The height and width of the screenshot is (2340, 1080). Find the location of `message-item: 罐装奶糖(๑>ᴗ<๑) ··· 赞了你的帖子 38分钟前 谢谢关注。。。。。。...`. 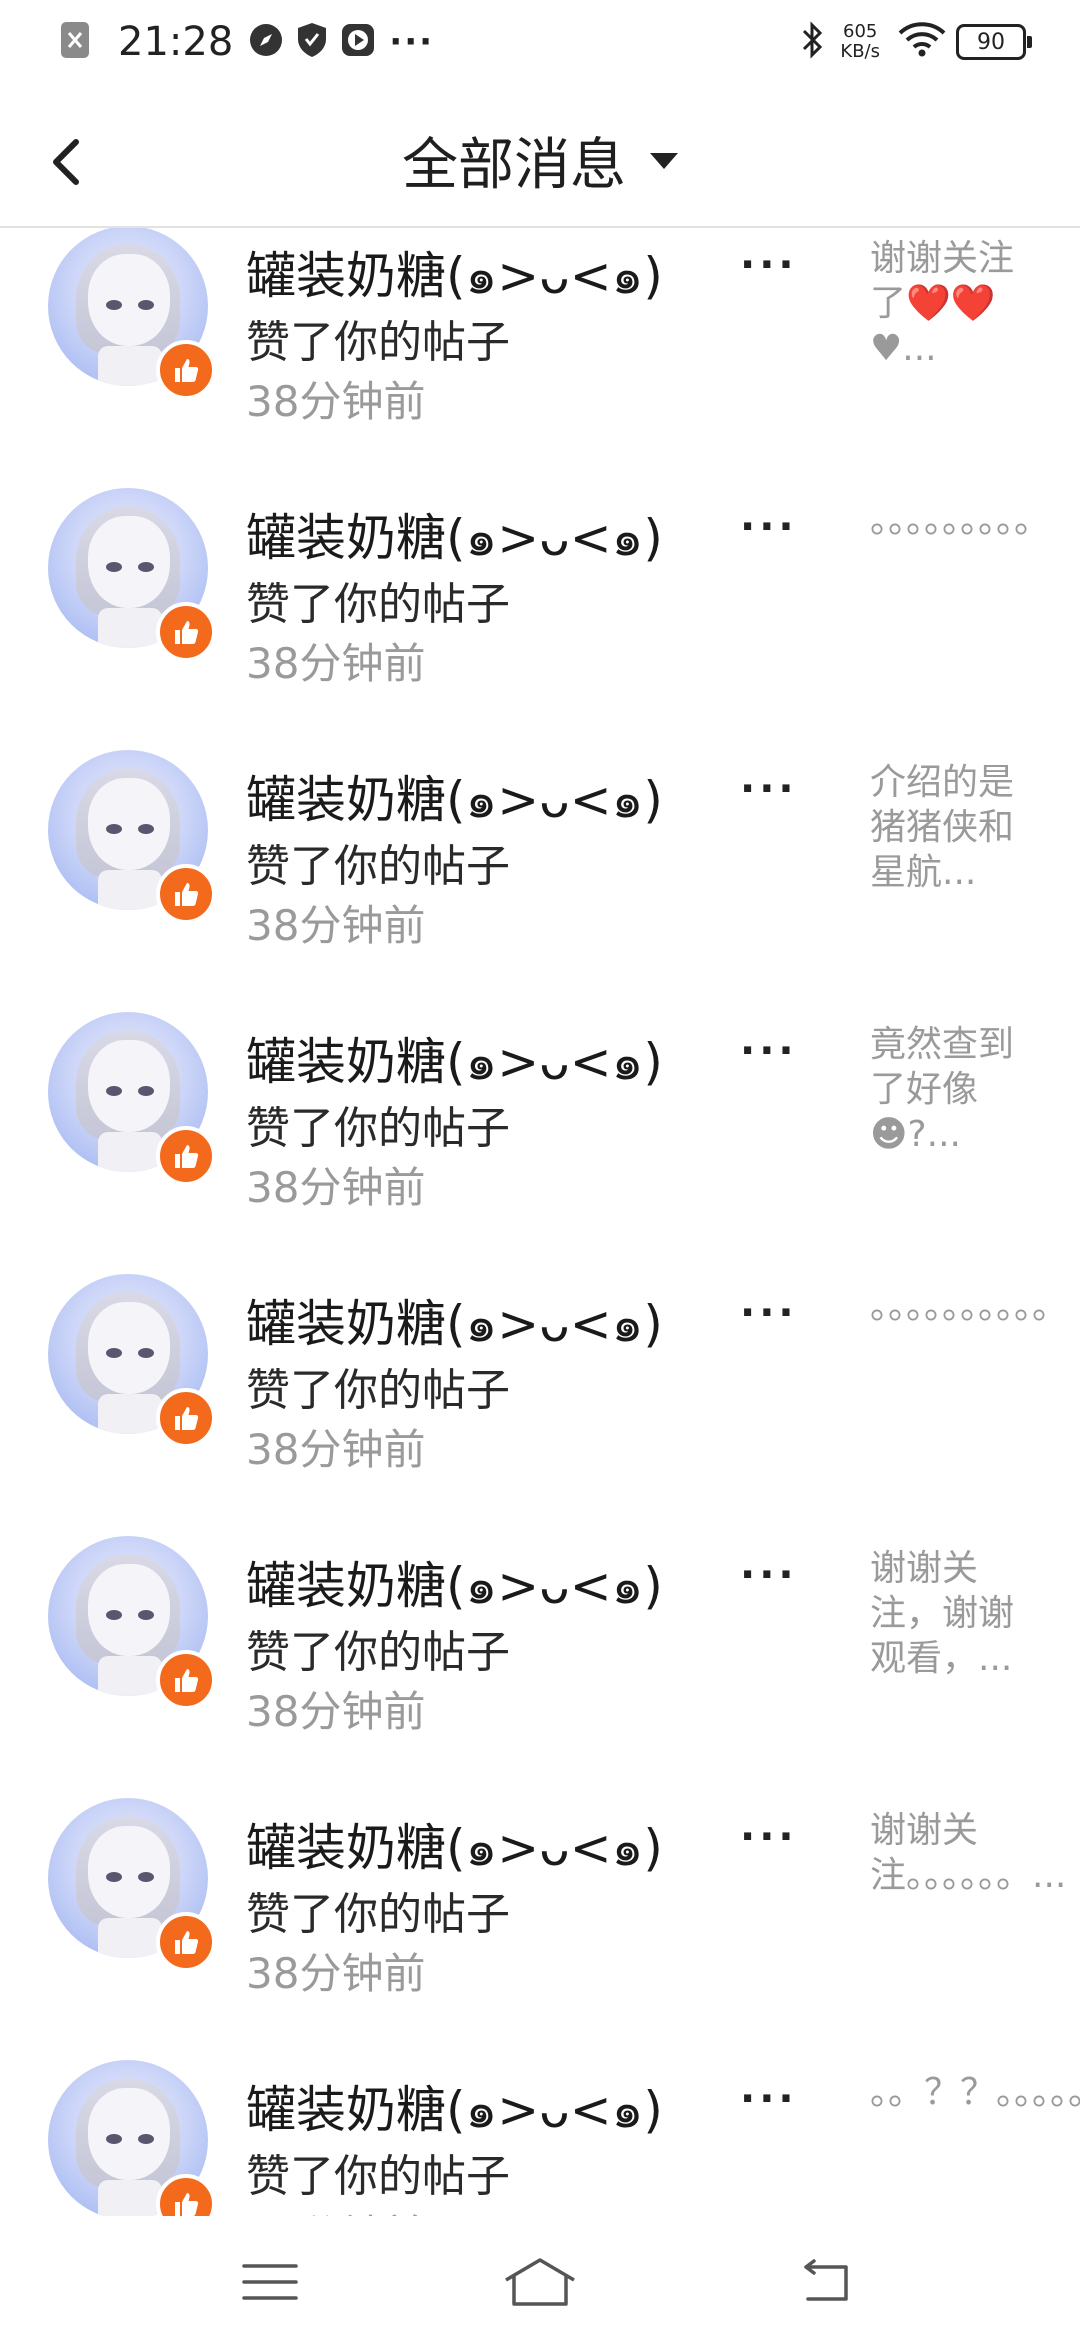

message-item: 罐装奶糖(๑>ᴗ<๑) ··· 赞了你的帖子 38分钟前 谢谢关注。。。。。。... is located at coordinates (540, 1863).